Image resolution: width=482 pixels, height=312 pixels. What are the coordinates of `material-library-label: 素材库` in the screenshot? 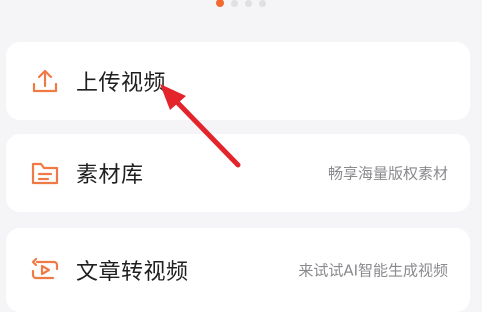 It's located at (110, 175).